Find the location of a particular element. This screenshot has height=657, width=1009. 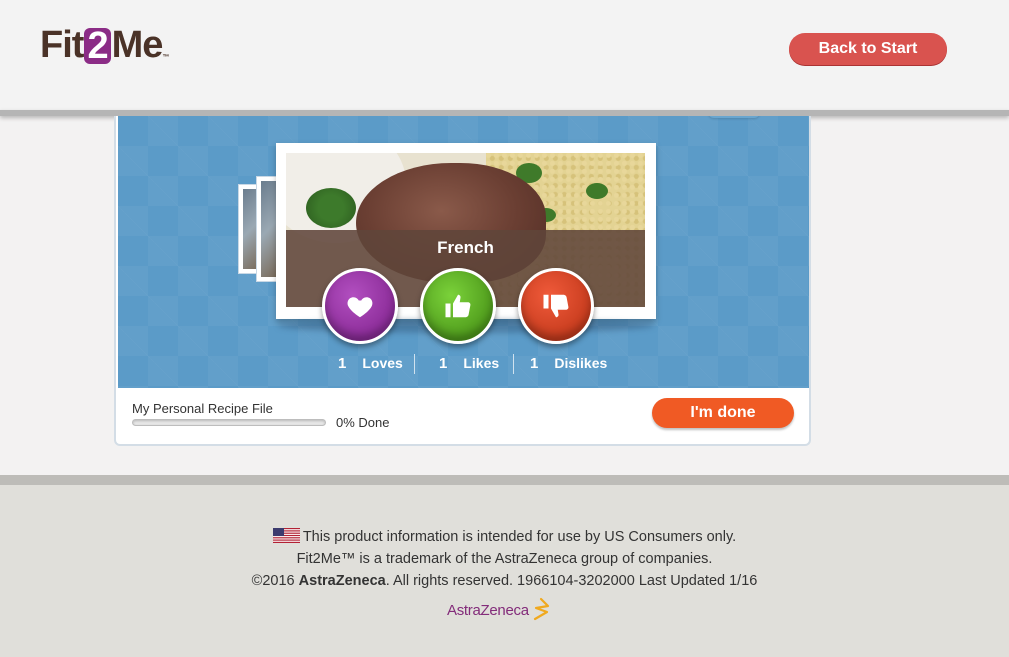

loves-count-label: Loves is located at coordinates (382, 363).